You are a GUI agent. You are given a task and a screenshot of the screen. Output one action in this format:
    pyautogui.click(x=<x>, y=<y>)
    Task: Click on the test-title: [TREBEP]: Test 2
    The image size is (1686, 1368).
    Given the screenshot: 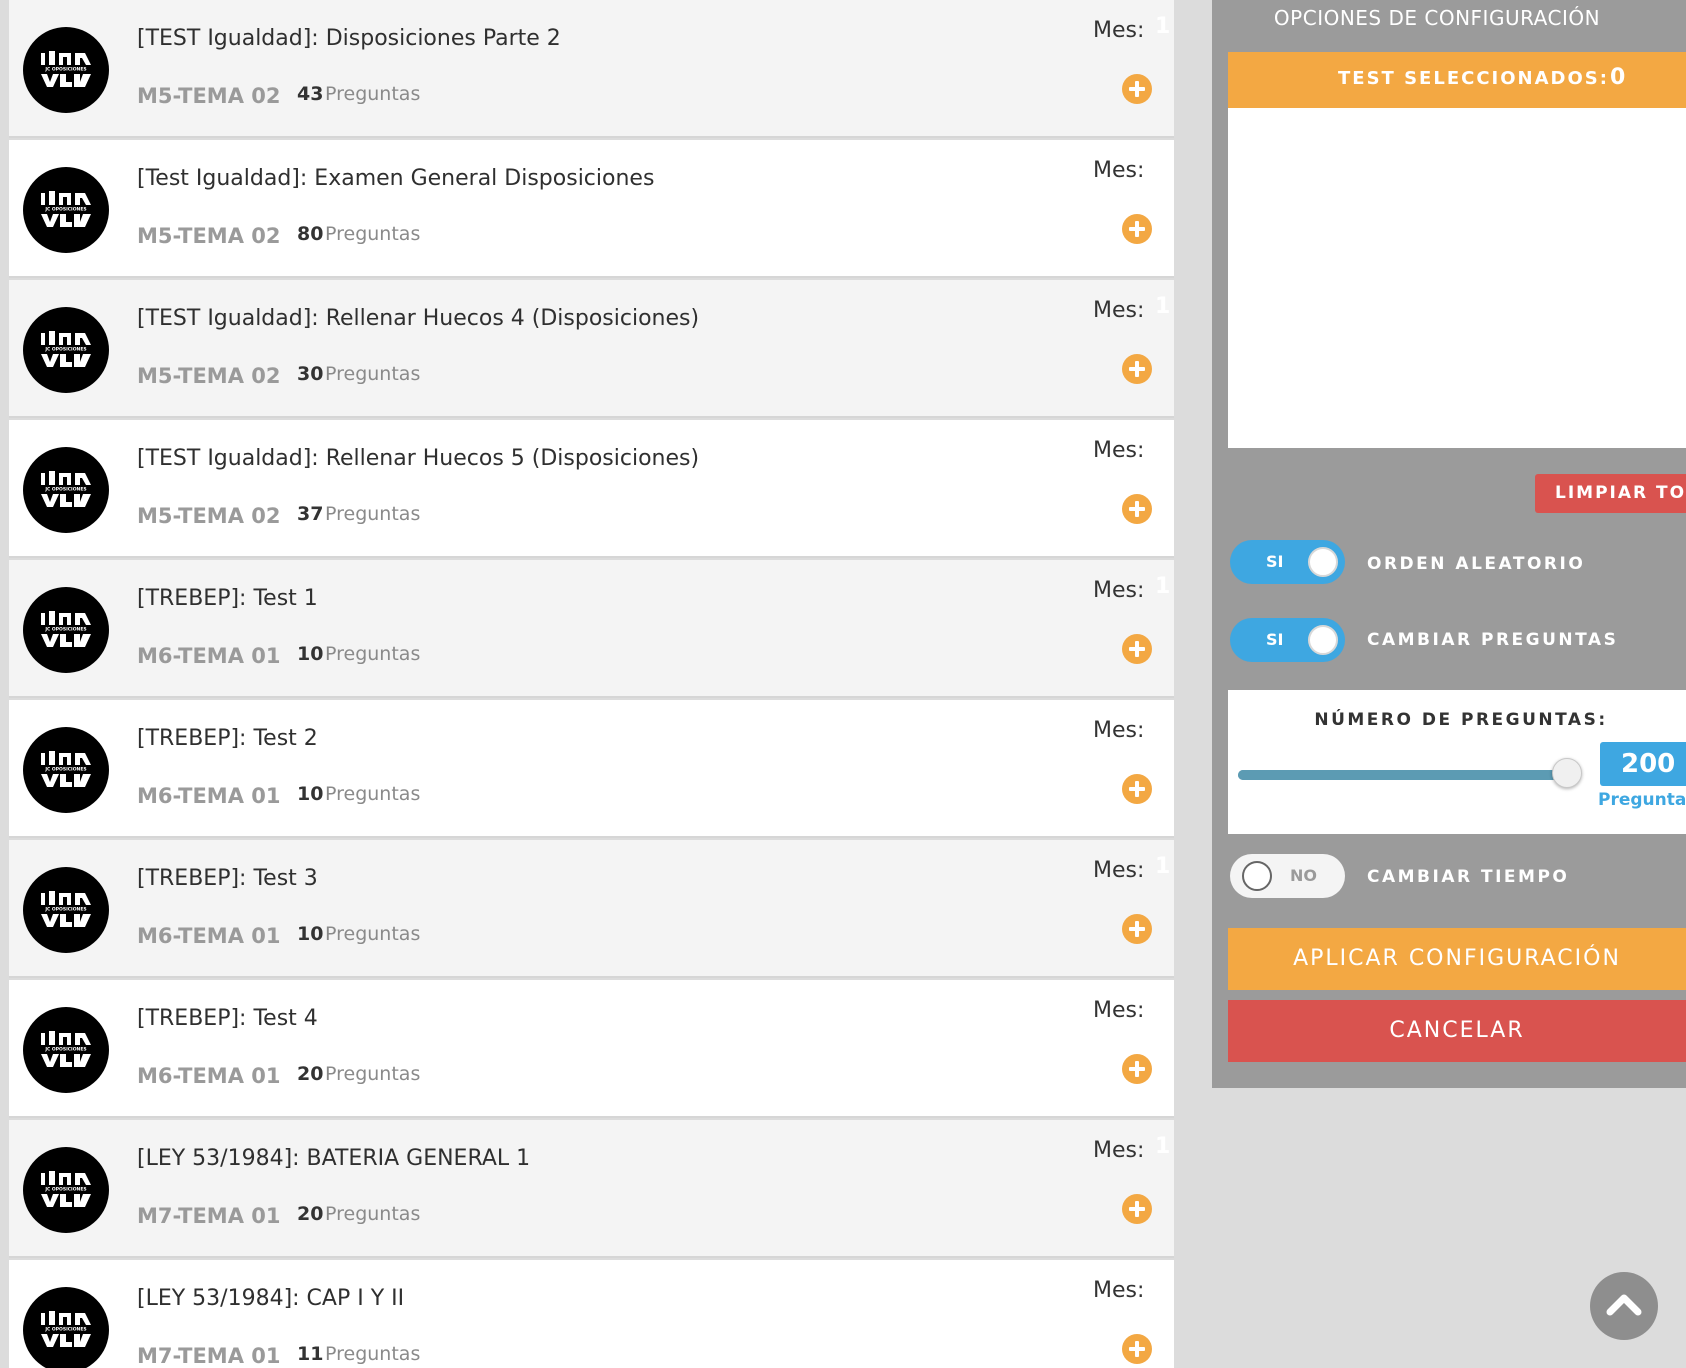 What is the action you would take?
    pyautogui.click(x=227, y=738)
    